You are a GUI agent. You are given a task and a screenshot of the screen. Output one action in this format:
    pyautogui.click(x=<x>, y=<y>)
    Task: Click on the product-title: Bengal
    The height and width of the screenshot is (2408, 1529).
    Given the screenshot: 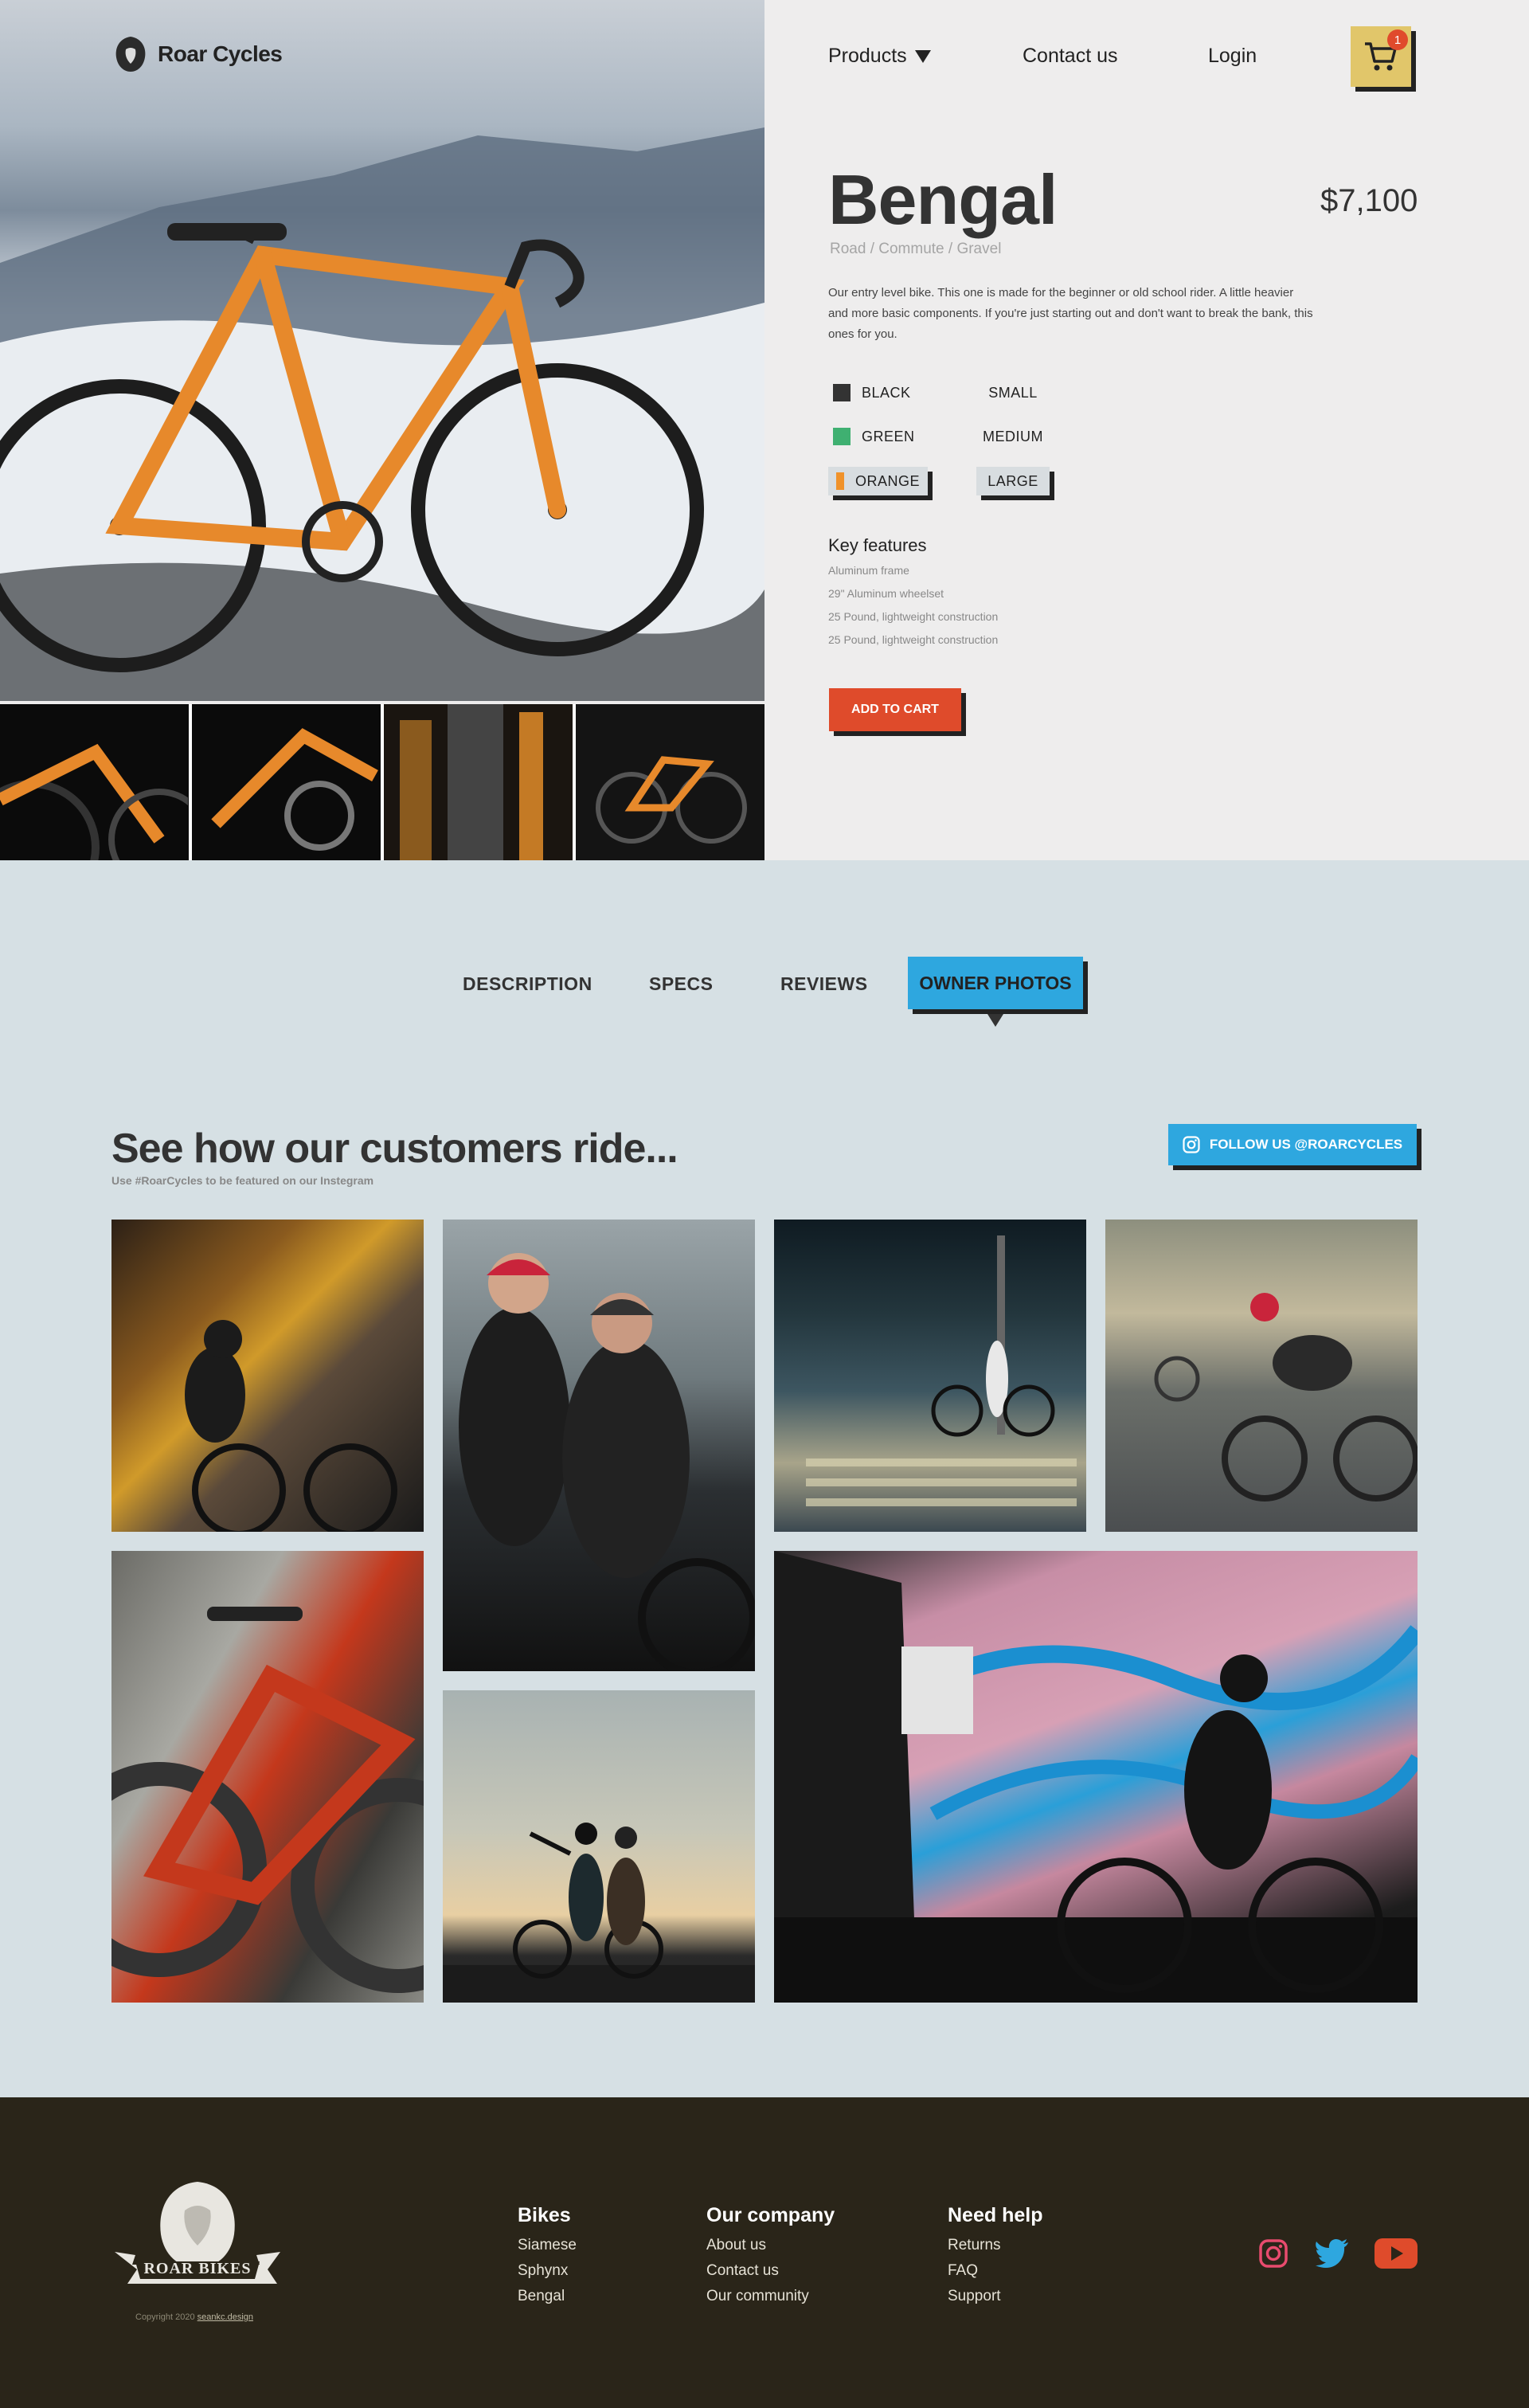 What is the action you would take?
    pyautogui.click(x=943, y=200)
    